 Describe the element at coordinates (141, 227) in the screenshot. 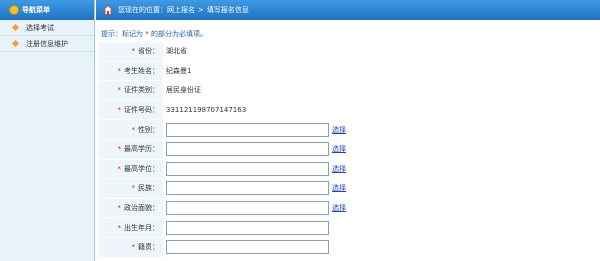

I see `field-label: 出生年月：` at that location.